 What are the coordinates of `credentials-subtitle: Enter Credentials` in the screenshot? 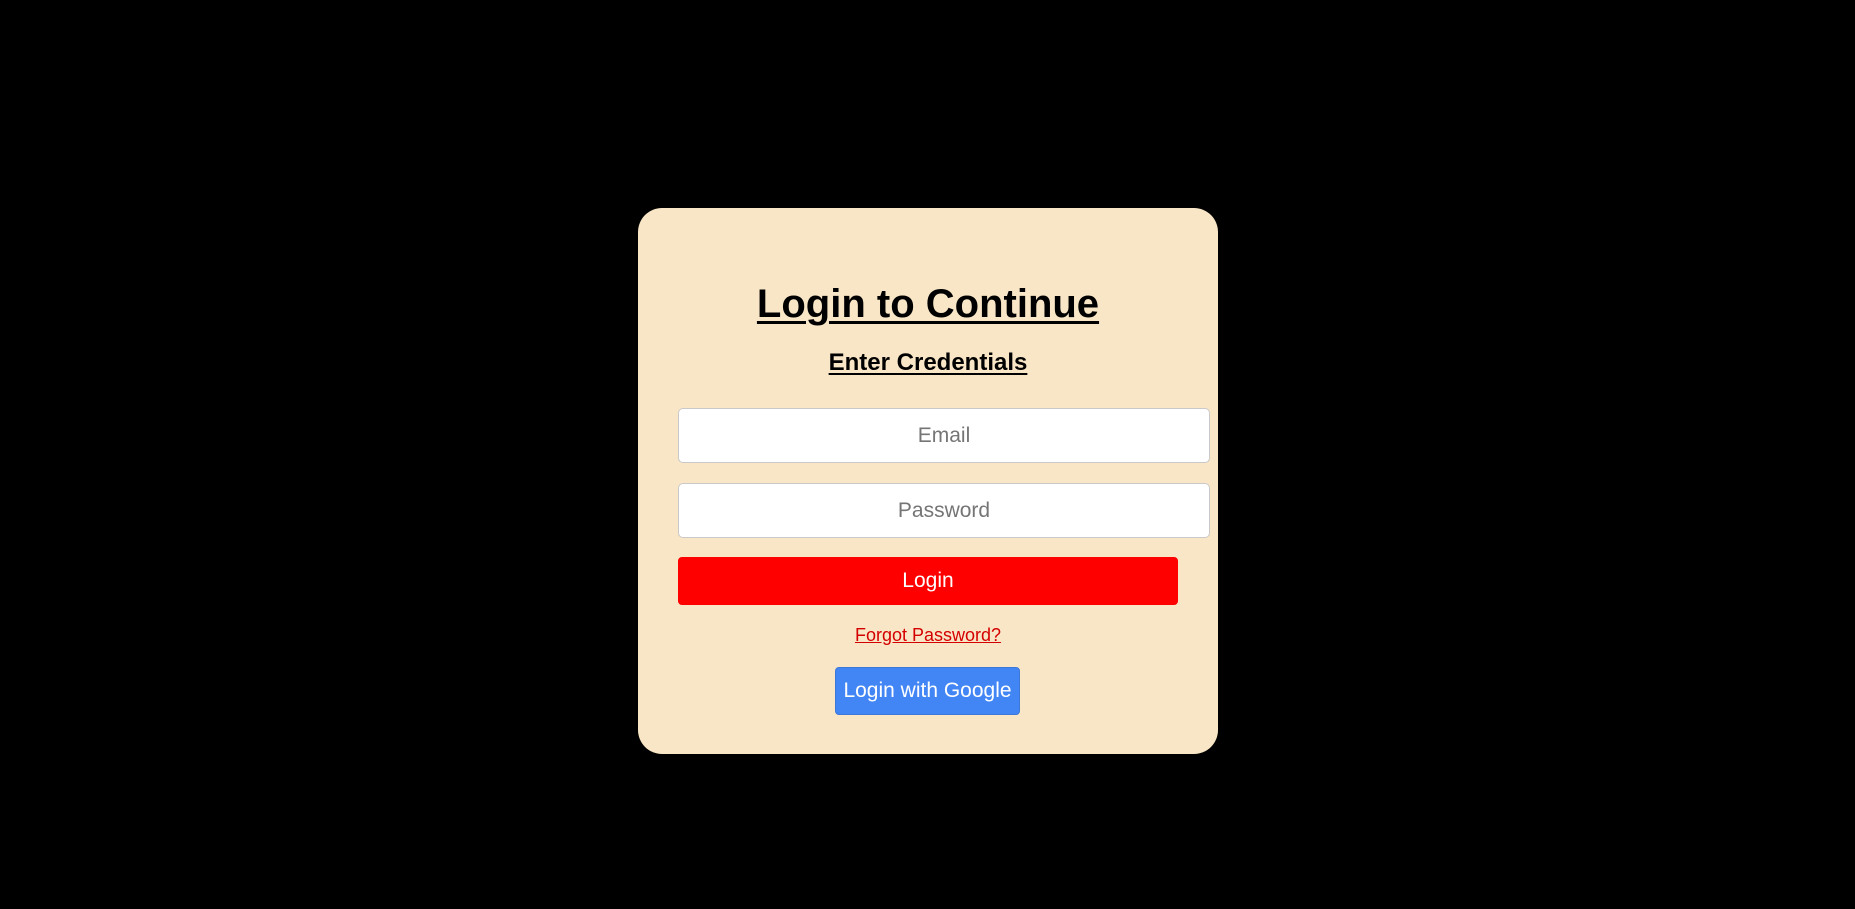 It's located at (928, 362).